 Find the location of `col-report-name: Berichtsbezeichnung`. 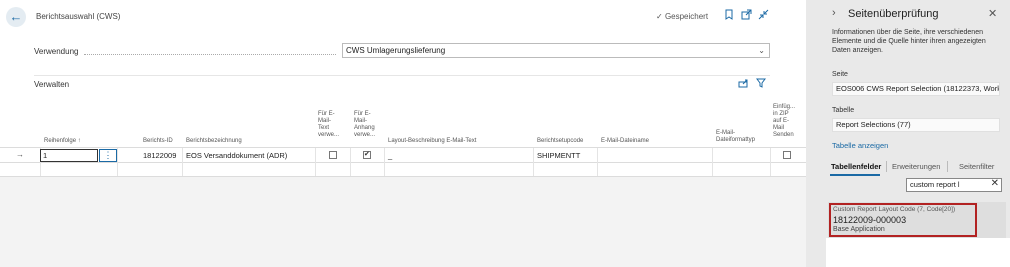

col-report-name: Berichtsbezeichnung is located at coordinates (214, 141).